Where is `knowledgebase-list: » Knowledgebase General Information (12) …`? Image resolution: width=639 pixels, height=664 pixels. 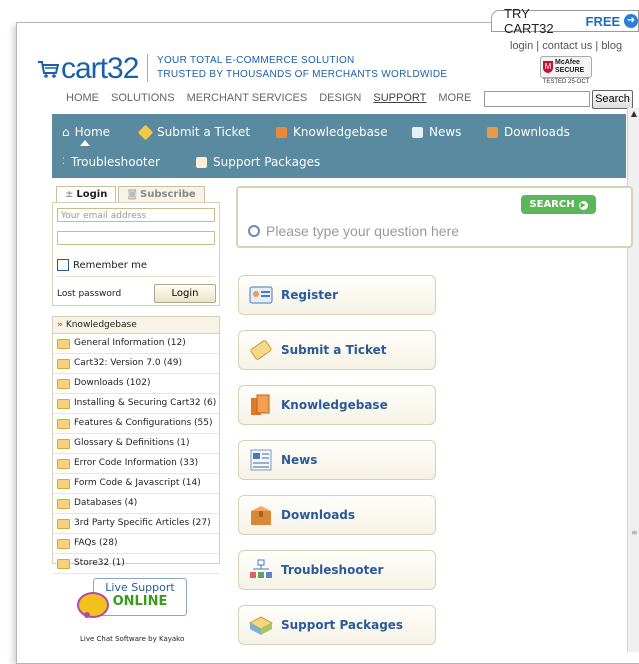 knowledgebase-list: » Knowledgebase General Information (12) … is located at coordinates (136, 445).